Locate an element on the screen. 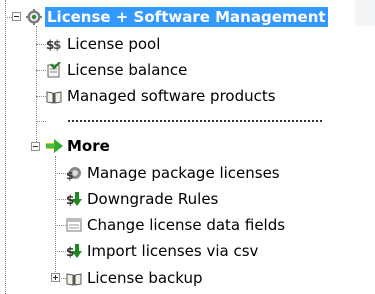 This screenshot has width=375, height=294. tree-item-managed-software-products: Managed software products is located at coordinates (162, 96).